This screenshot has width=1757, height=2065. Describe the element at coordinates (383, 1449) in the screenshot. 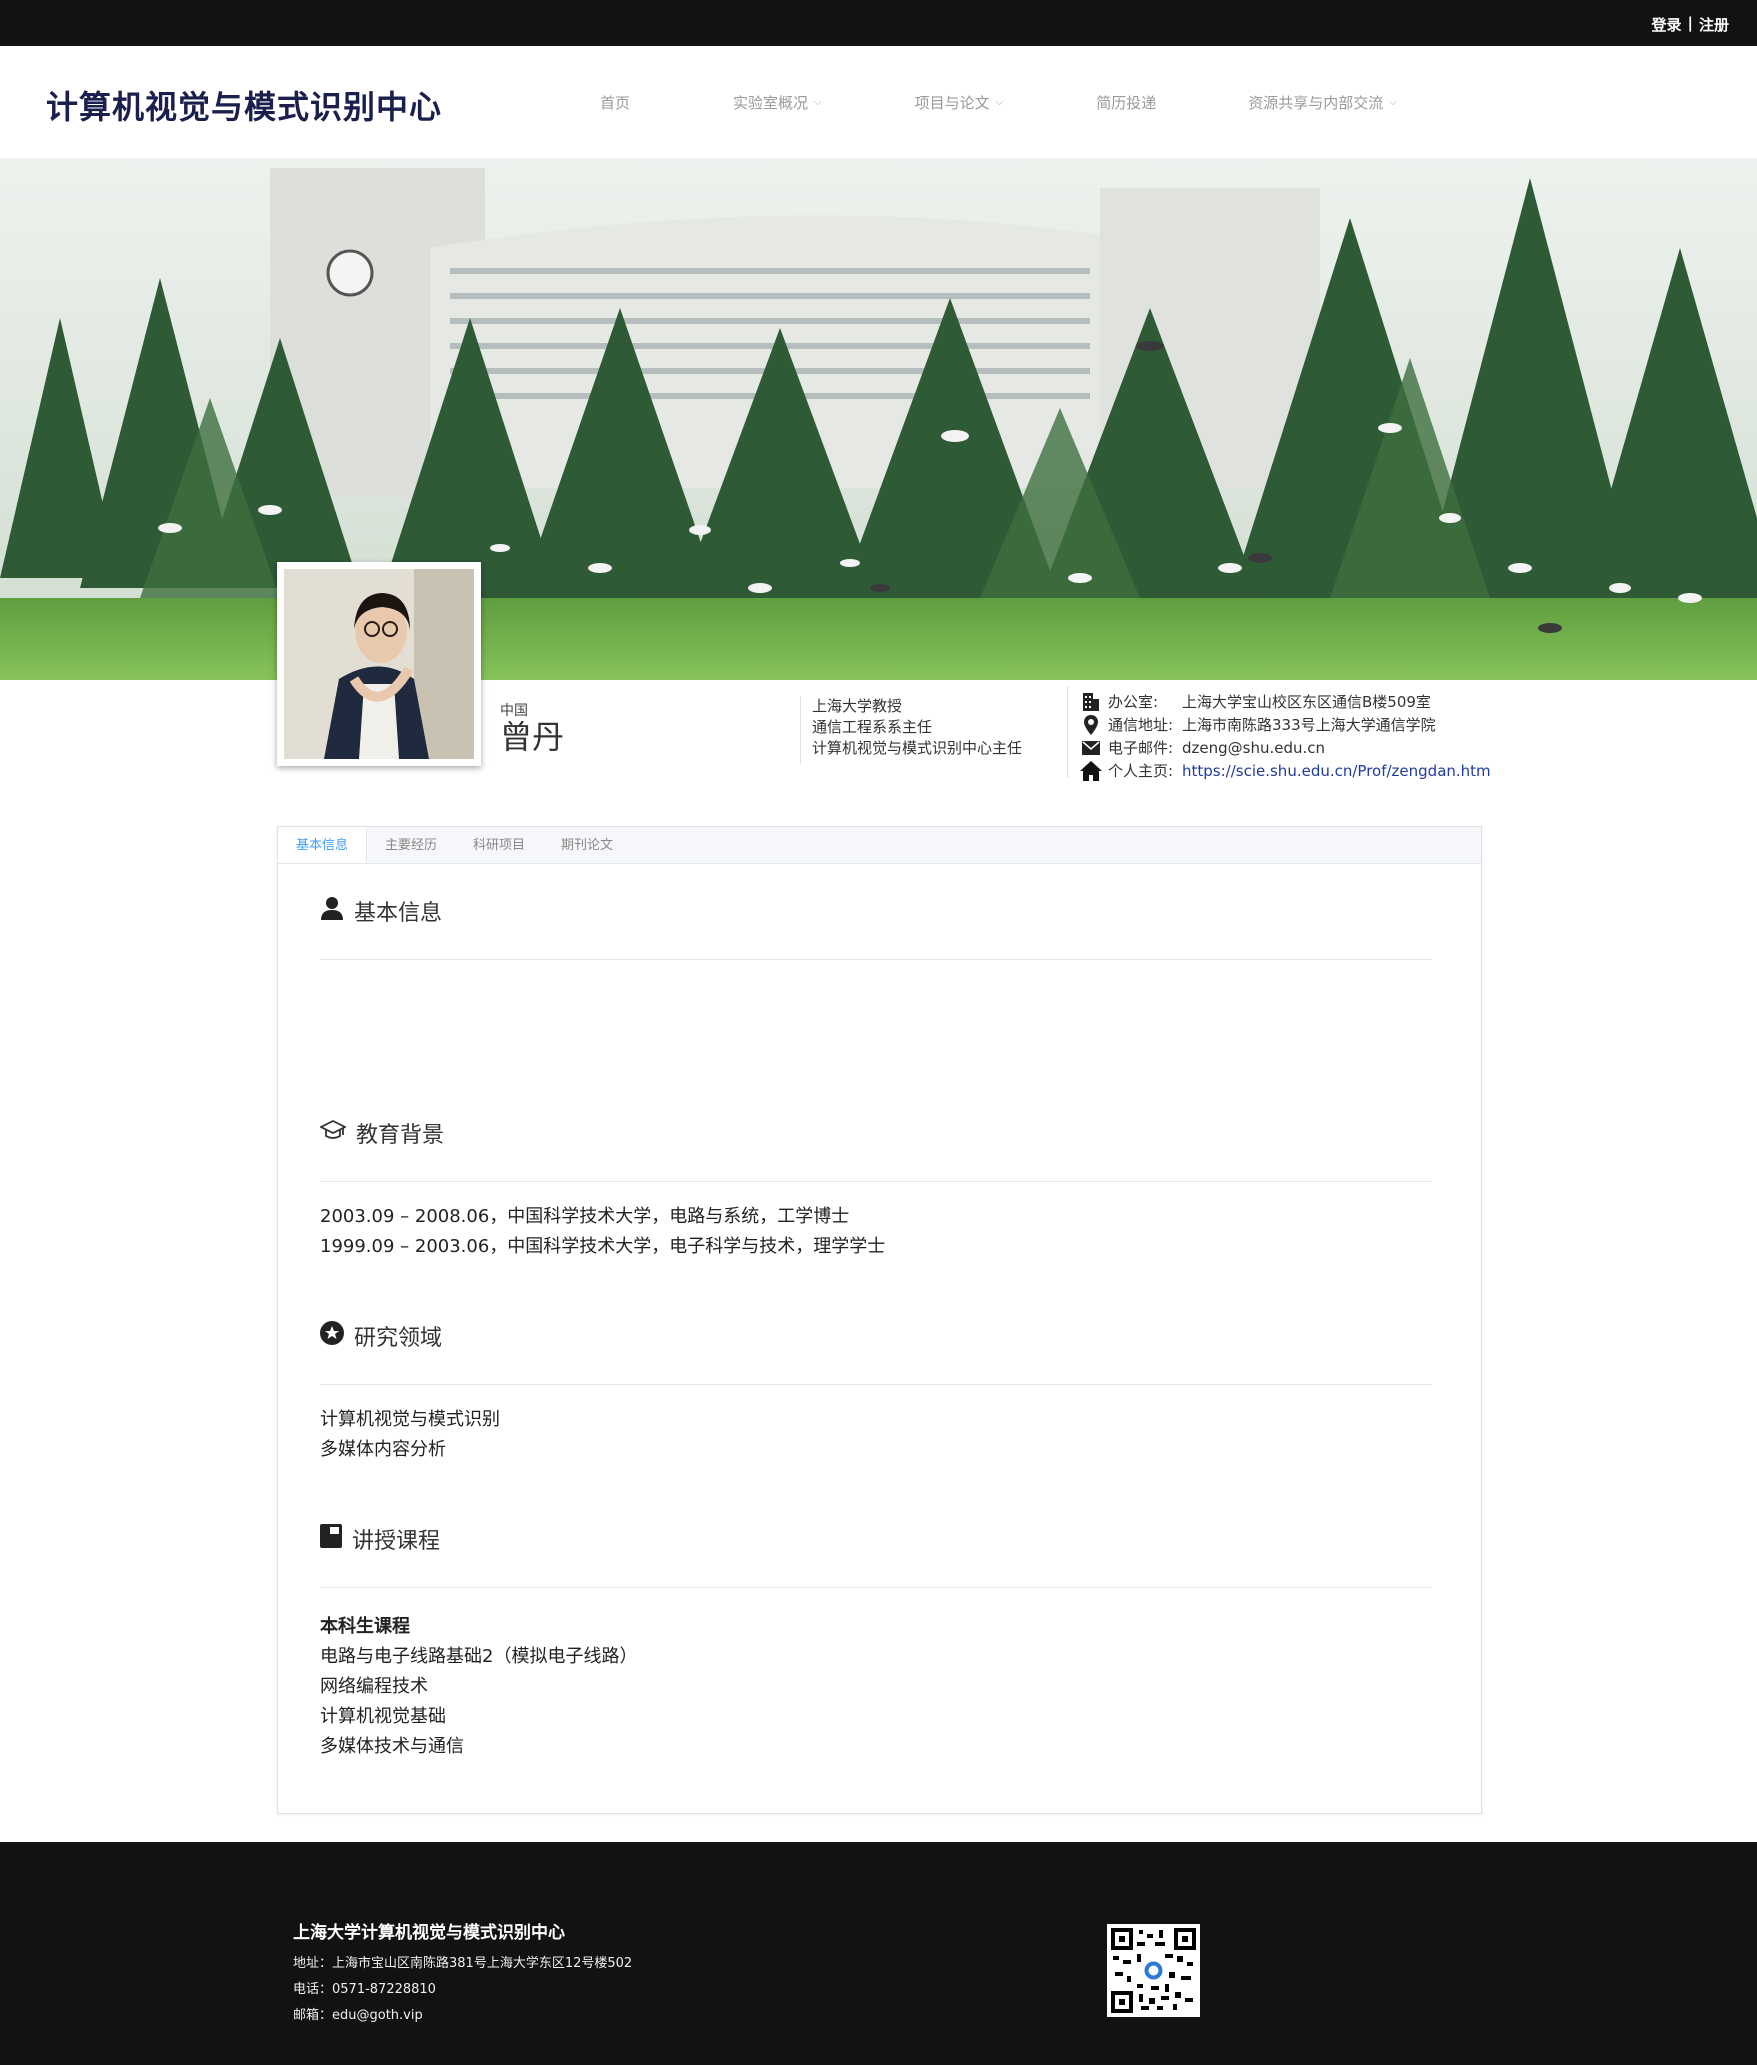

I see `research-field: 多媒体内容分析` at that location.